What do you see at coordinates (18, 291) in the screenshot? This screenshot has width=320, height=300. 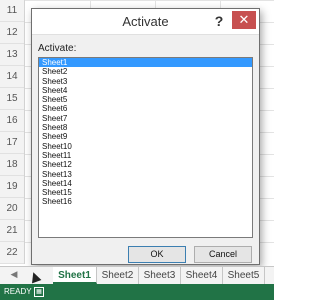 I see `status-text: READY` at bounding box center [18, 291].